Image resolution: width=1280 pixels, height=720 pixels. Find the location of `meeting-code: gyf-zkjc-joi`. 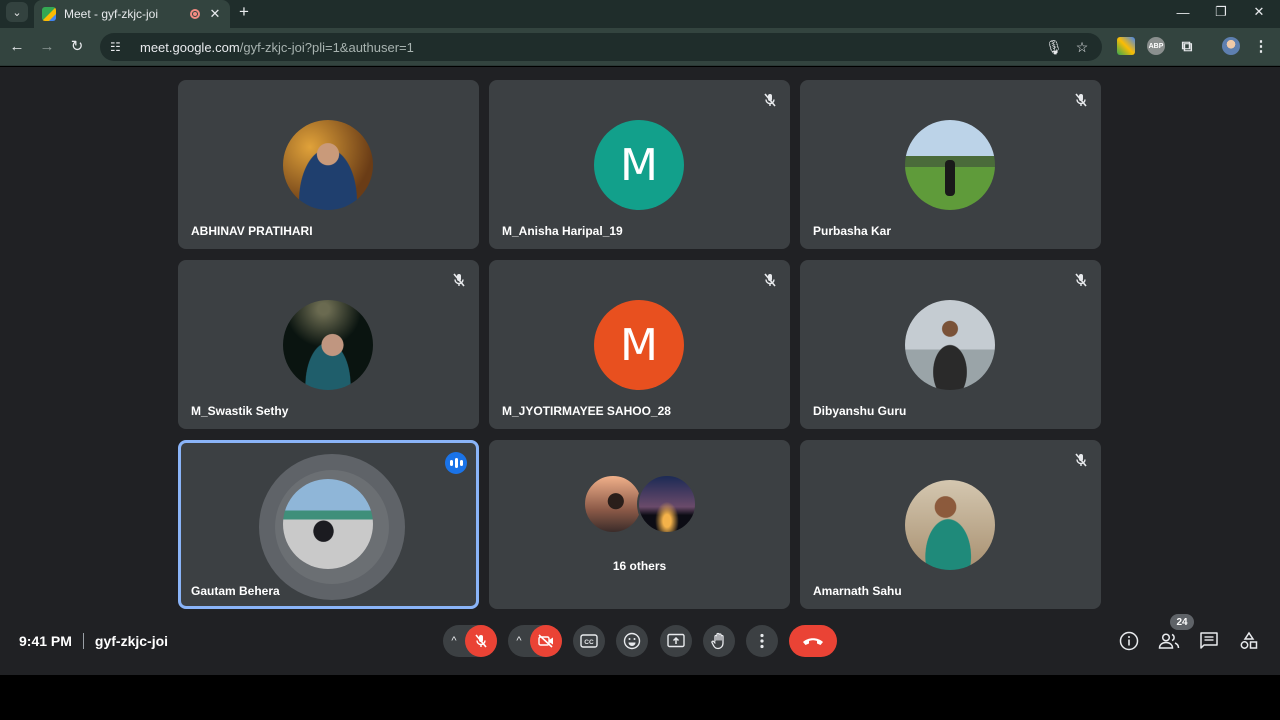

meeting-code: gyf-zkjc-joi is located at coordinates (131, 641).